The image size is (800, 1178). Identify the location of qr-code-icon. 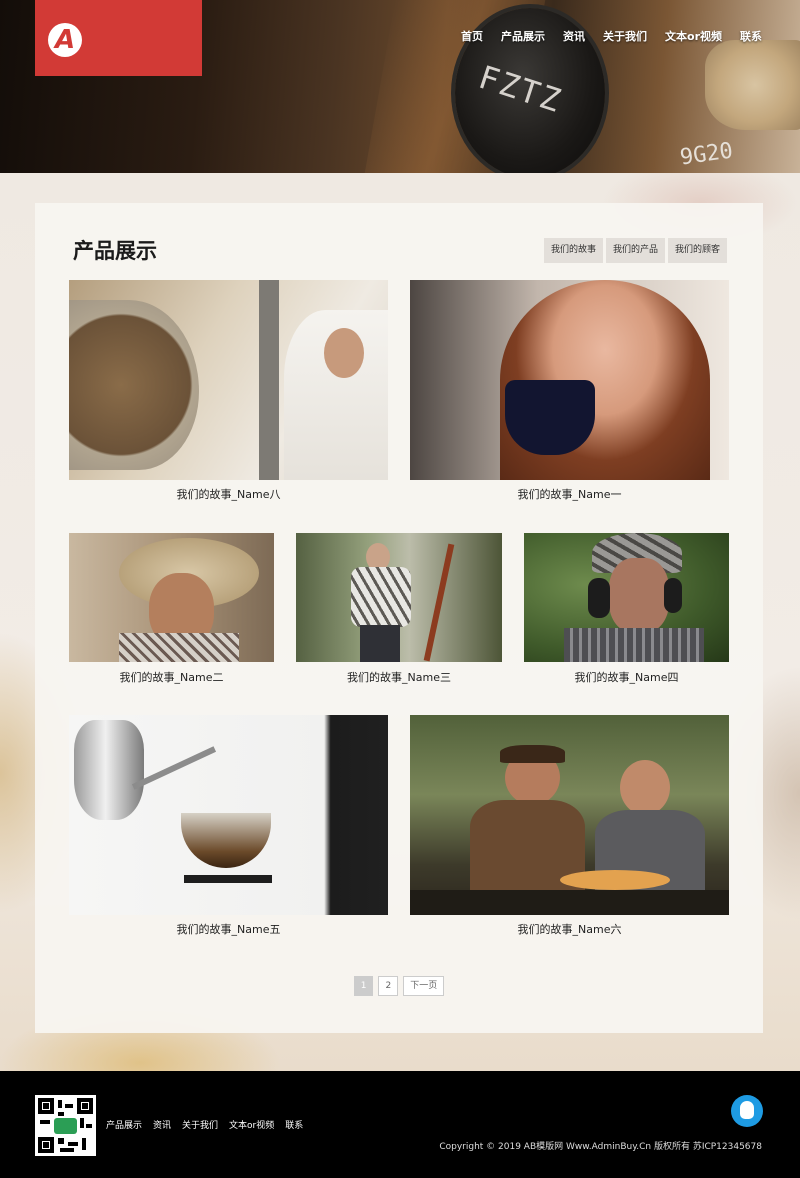
(65, 1125).